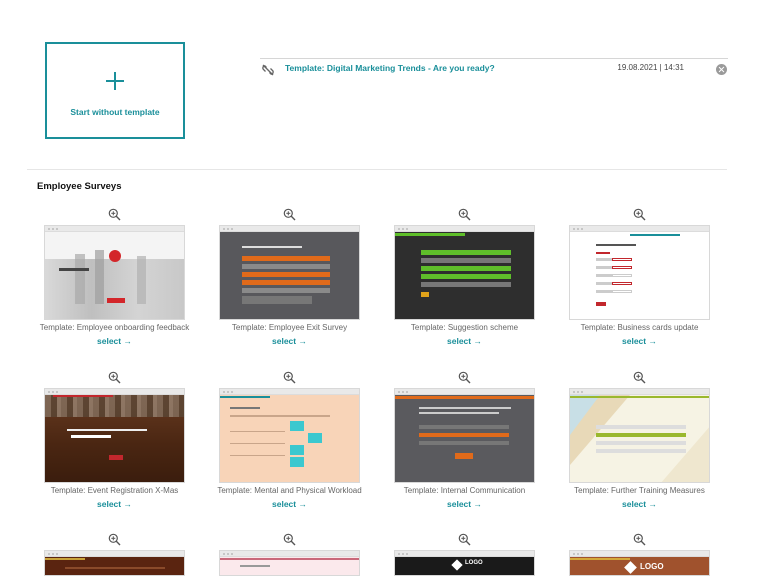 This screenshot has height=576, width=768. What do you see at coordinates (289, 327) in the screenshot?
I see `template-name: Template: Employee Exit Survey` at bounding box center [289, 327].